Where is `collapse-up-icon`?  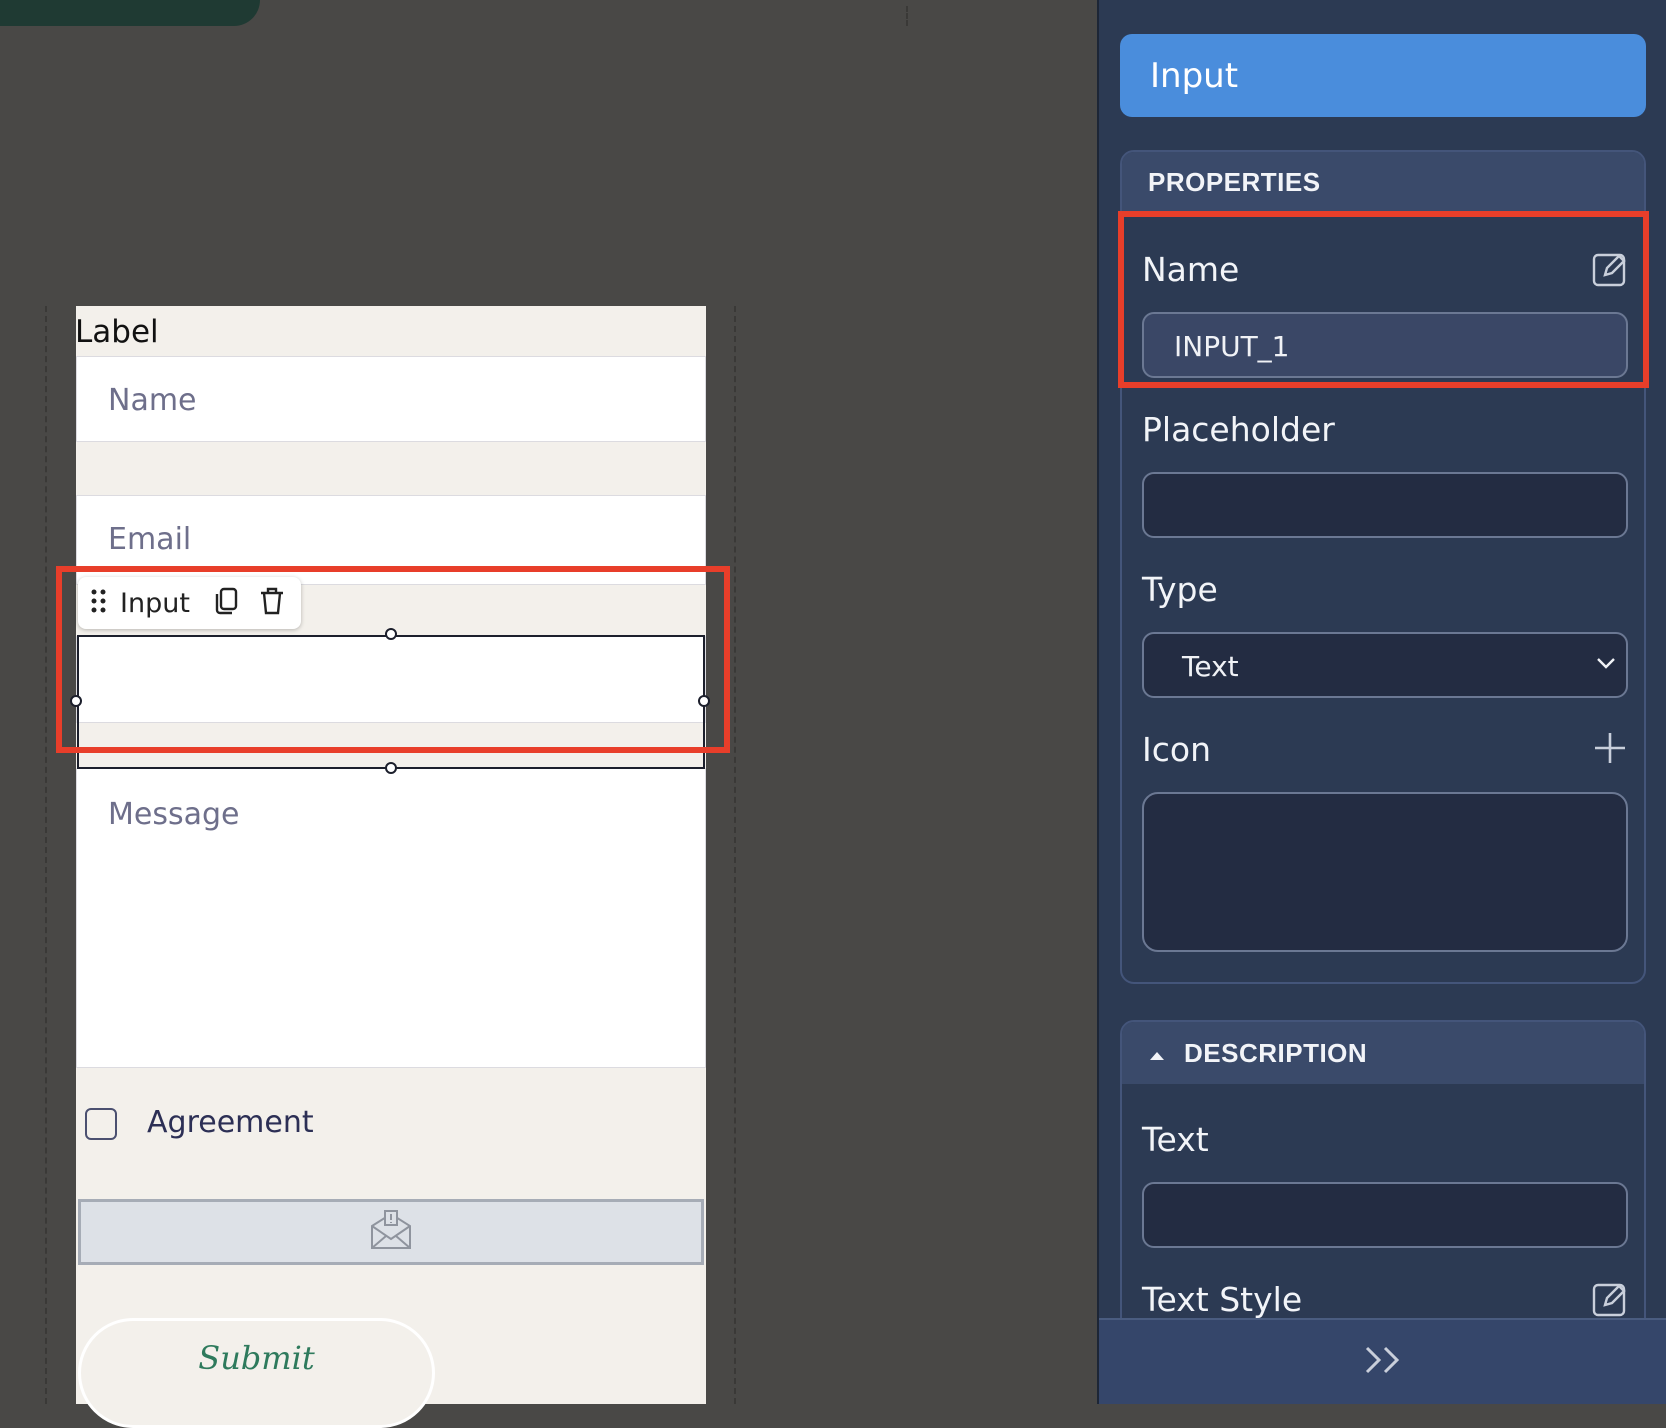 collapse-up-icon is located at coordinates (1157, 1053).